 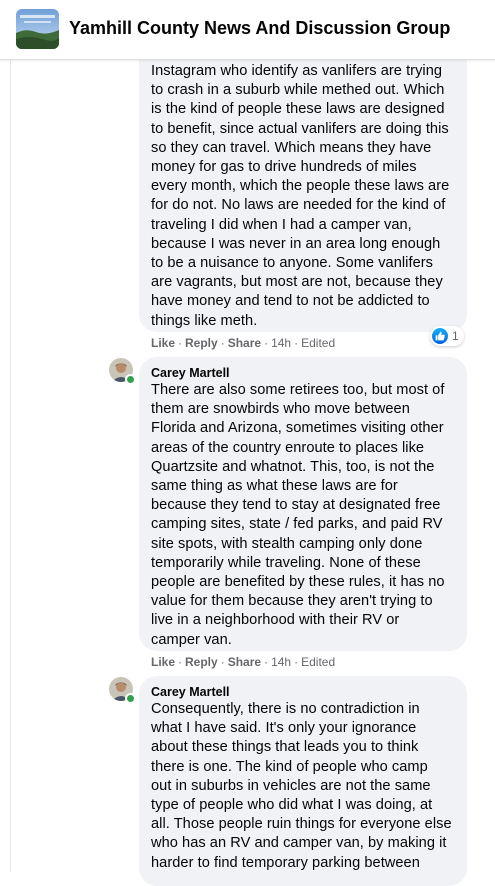 I want to click on reaction-count-value: 1, so click(x=455, y=336).